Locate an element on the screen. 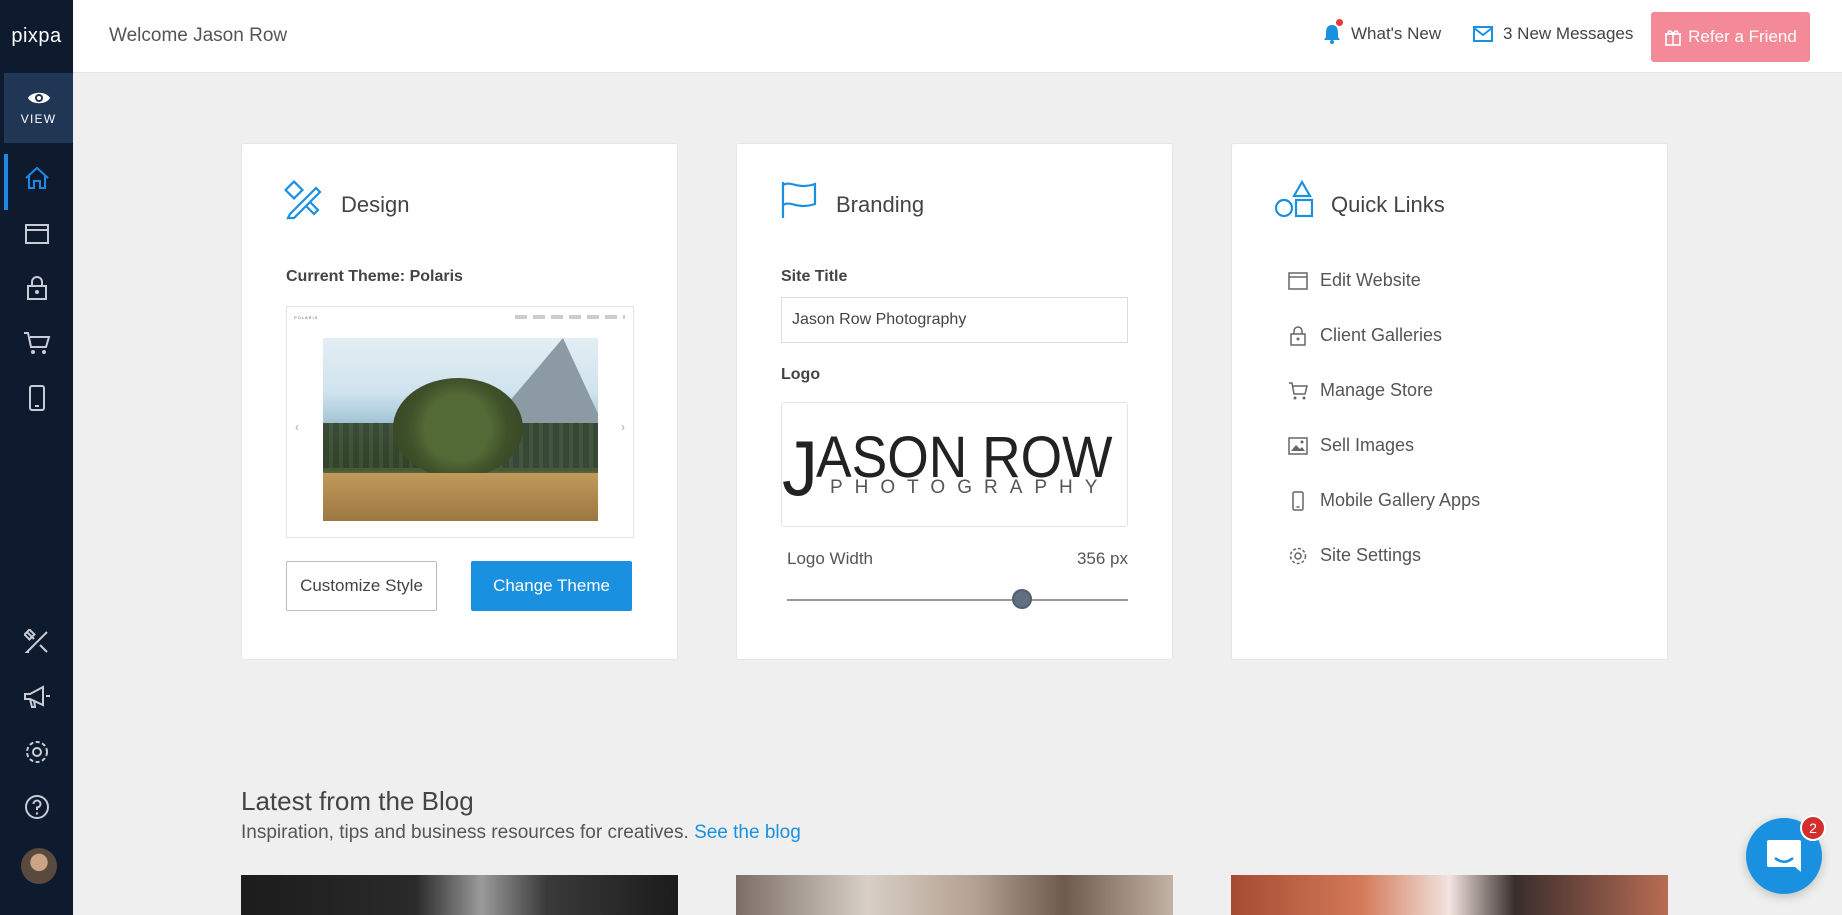 This screenshot has height=915, width=1842. theme-preview-photo is located at coordinates (460, 429).